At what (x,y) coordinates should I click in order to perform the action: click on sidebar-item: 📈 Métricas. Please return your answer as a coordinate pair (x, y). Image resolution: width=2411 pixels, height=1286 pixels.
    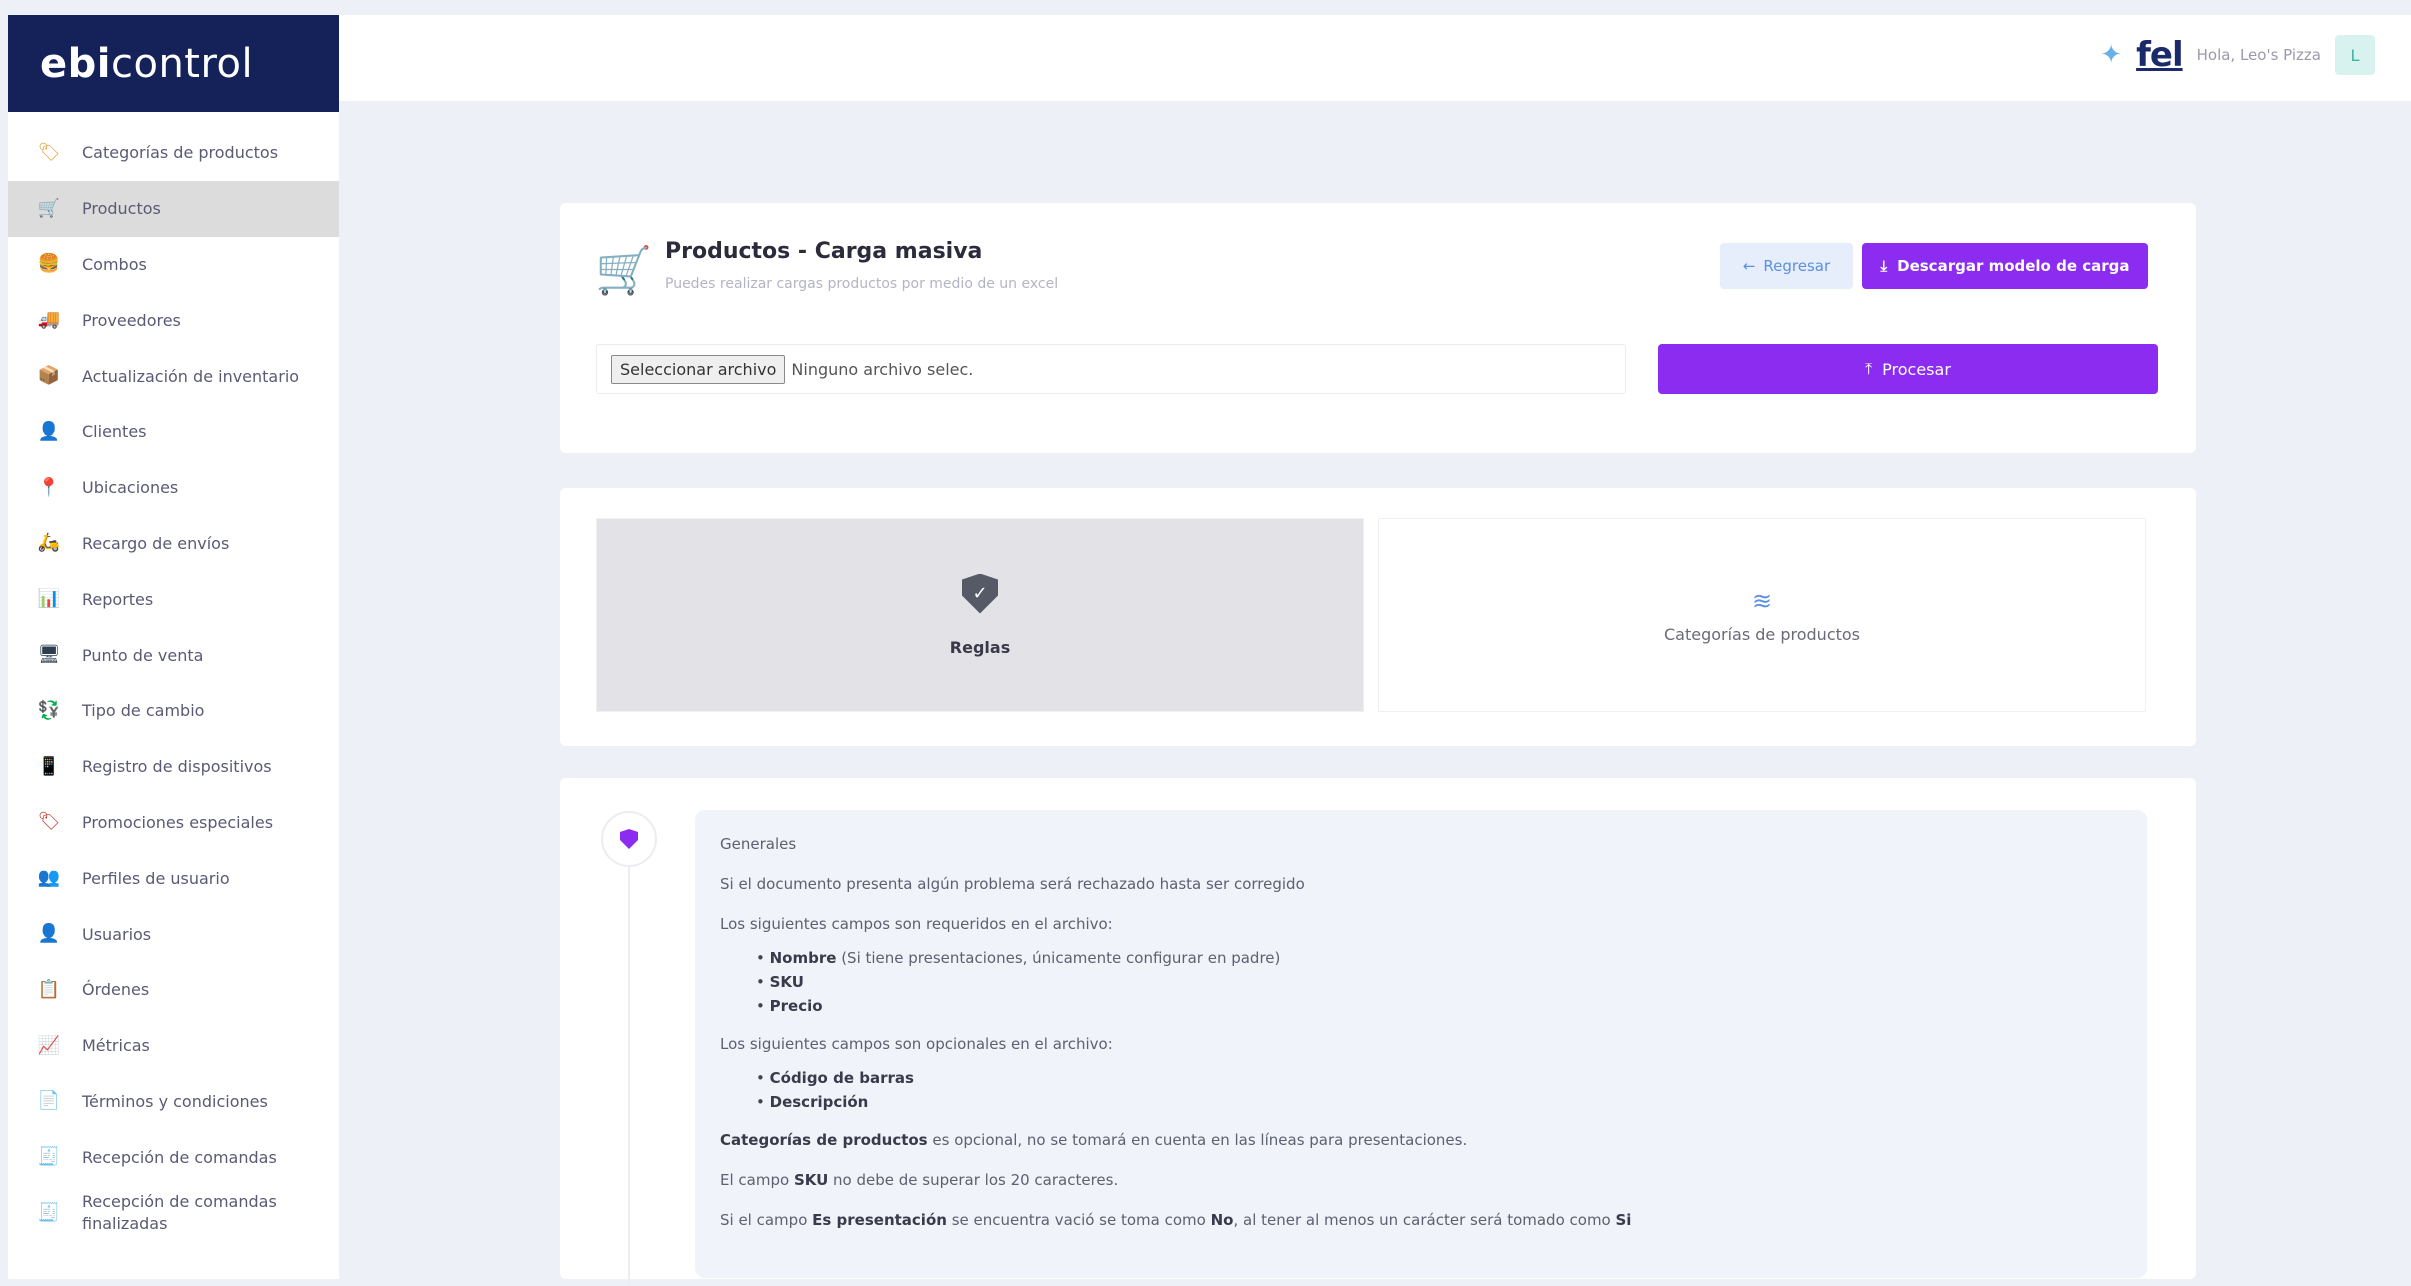
    Looking at the image, I should click on (173, 1046).